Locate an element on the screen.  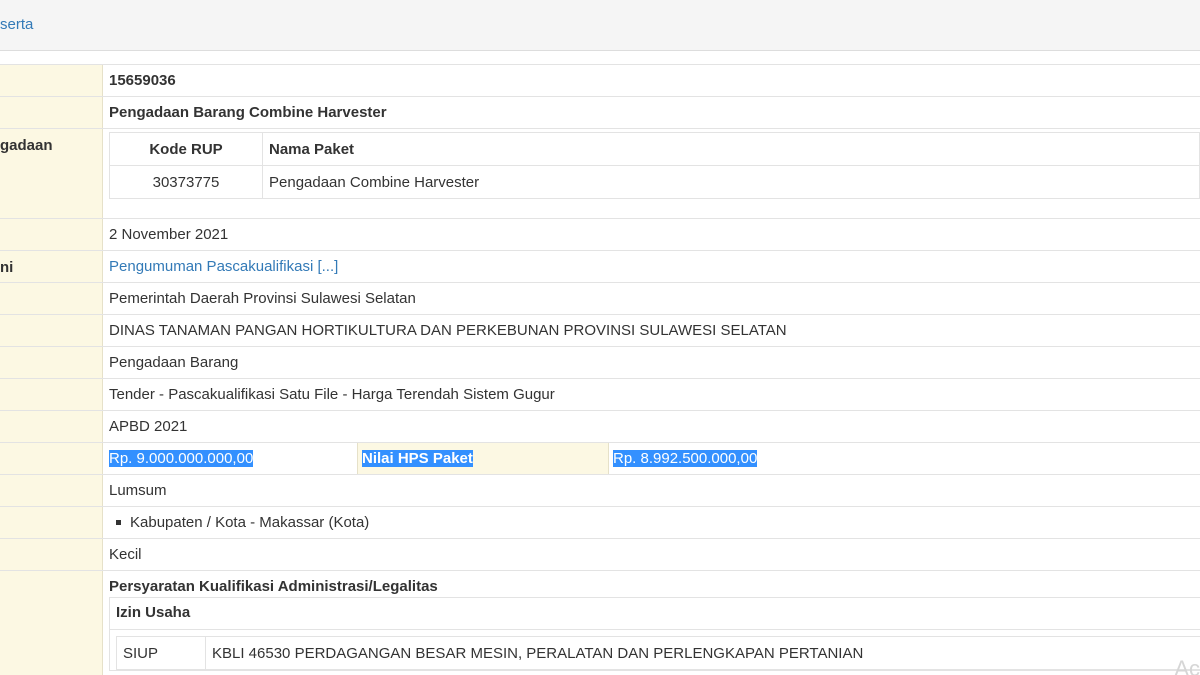
tab-peserta: serta is located at coordinates (16, 24).